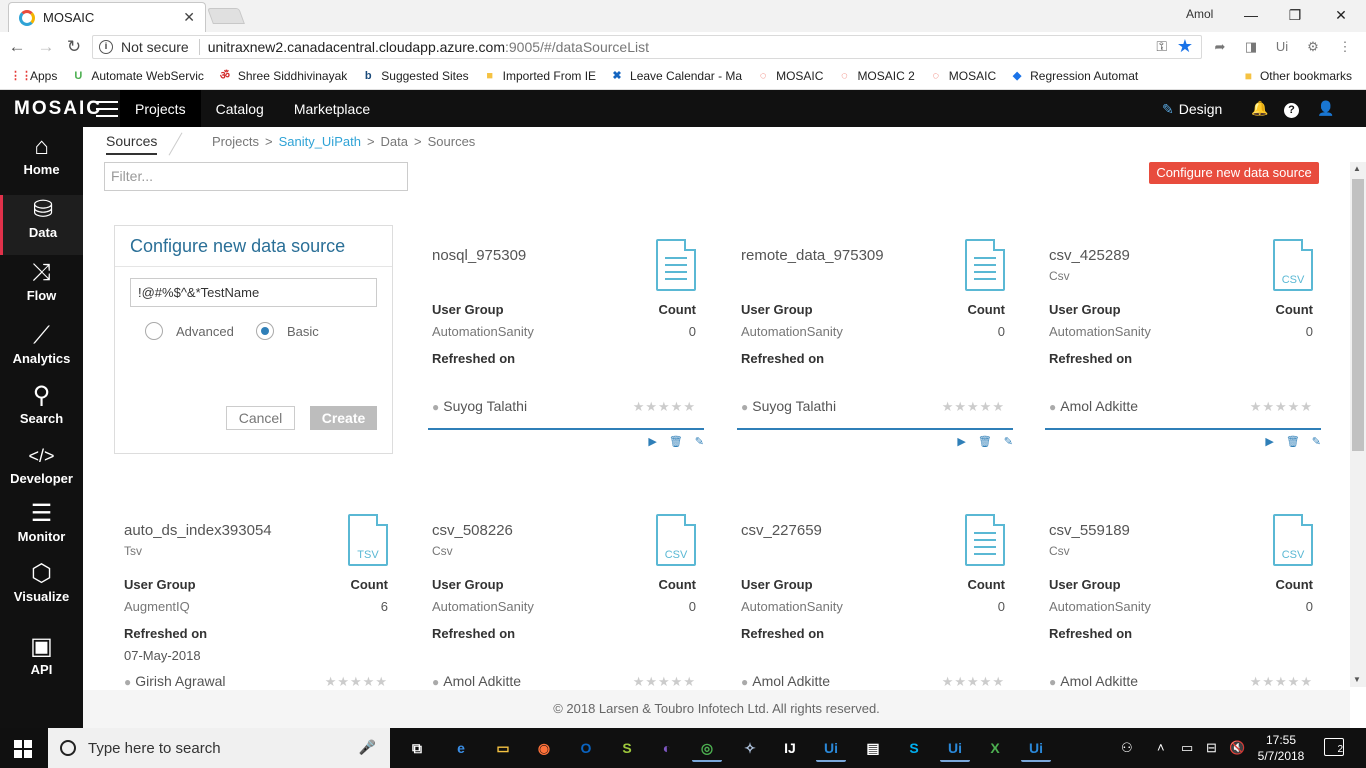 The width and height of the screenshot is (1366, 768). What do you see at coordinates (41, 225) in the screenshot?
I see `sidebar-item-data: ⛁ Data` at bounding box center [41, 225].